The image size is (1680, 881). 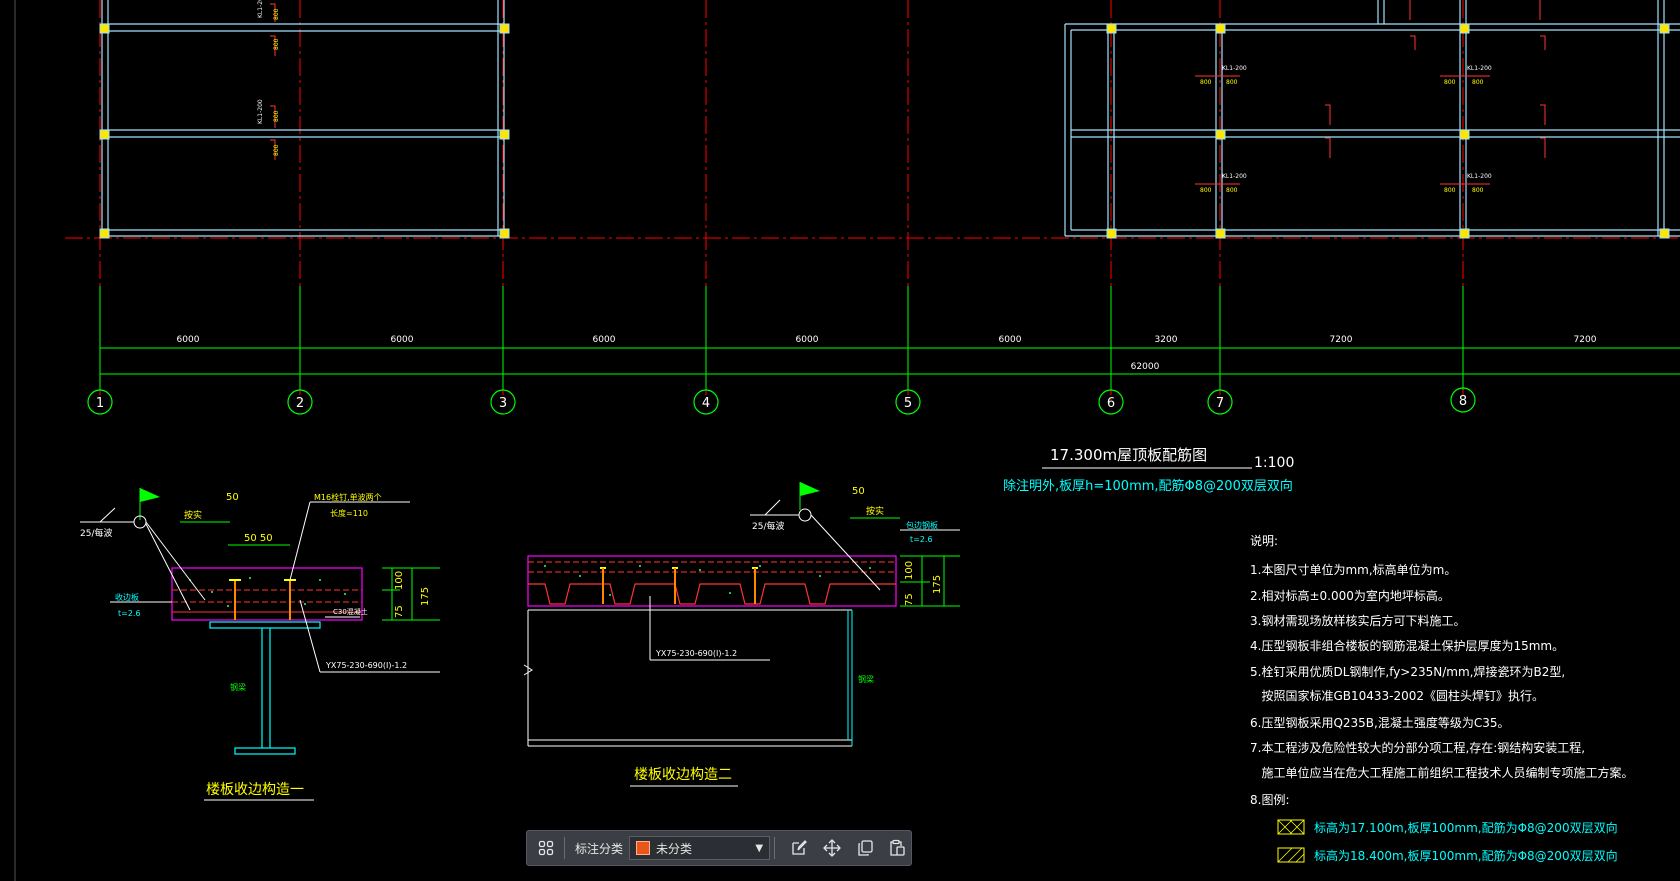 What do you see at coordinates (100, 403) in the screenshot?
I see `svg-text: 1` at bounding box center [100, 403].